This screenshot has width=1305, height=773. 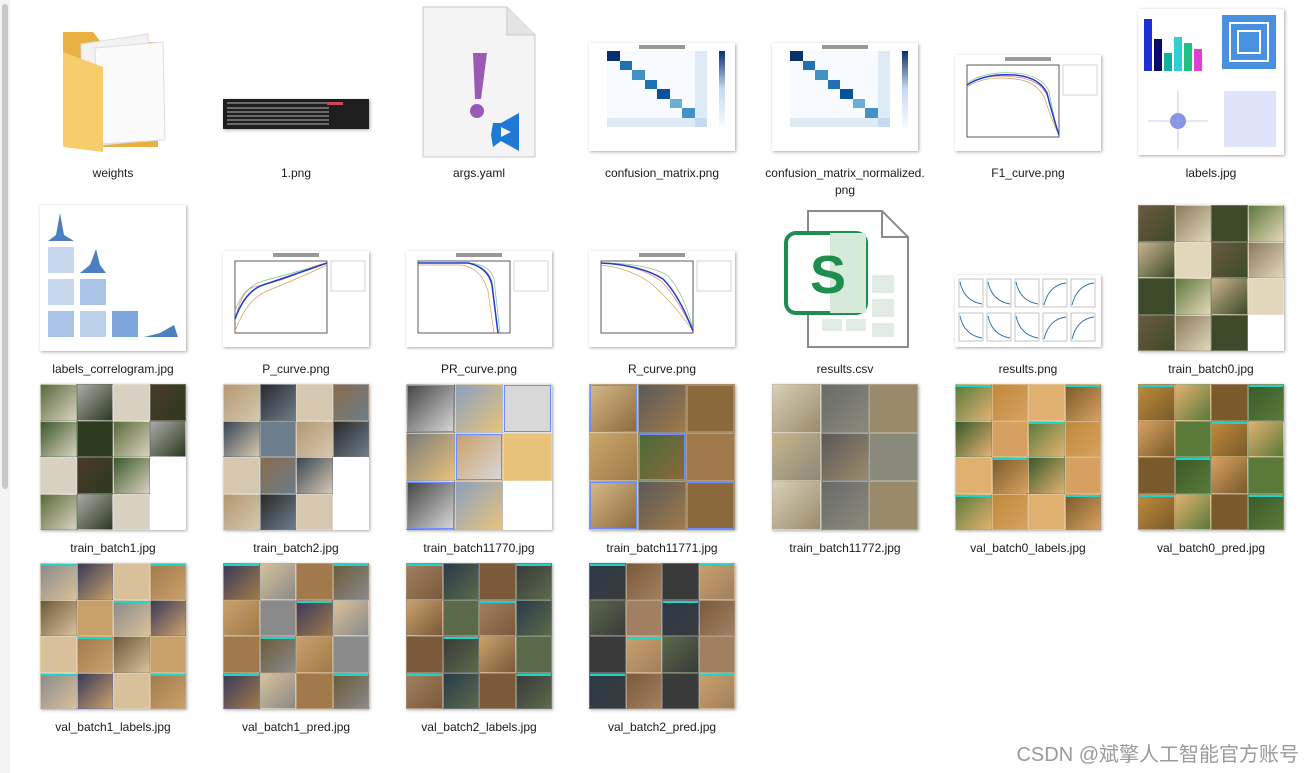 I want to click on file-item-r-curve: R_curve.png, so click(x=662, y=288).